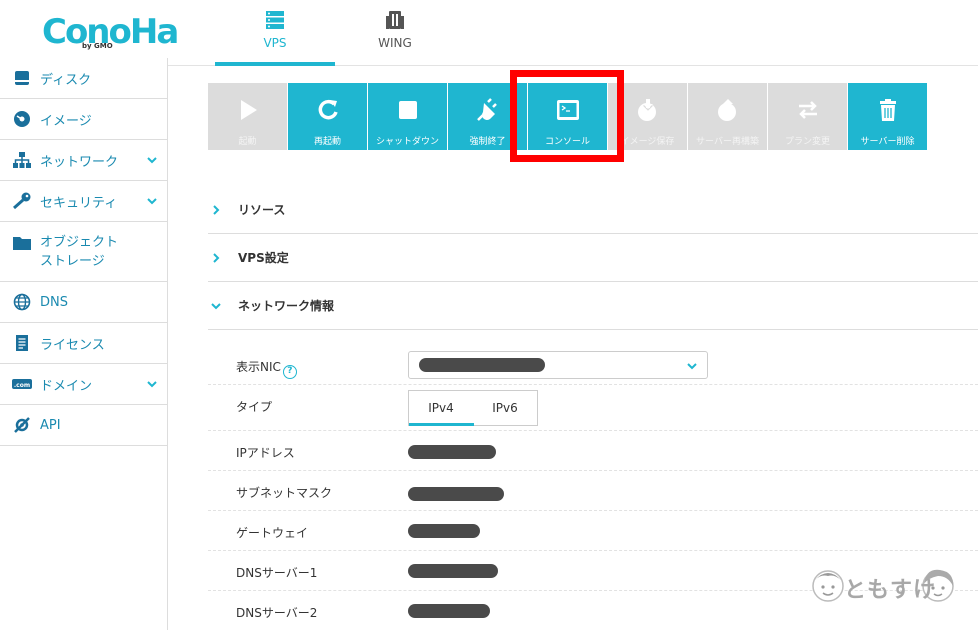 The height and width of the screenshot is (630, 978). I want to click on ip-label: IPアドレス, so click(265, 453).